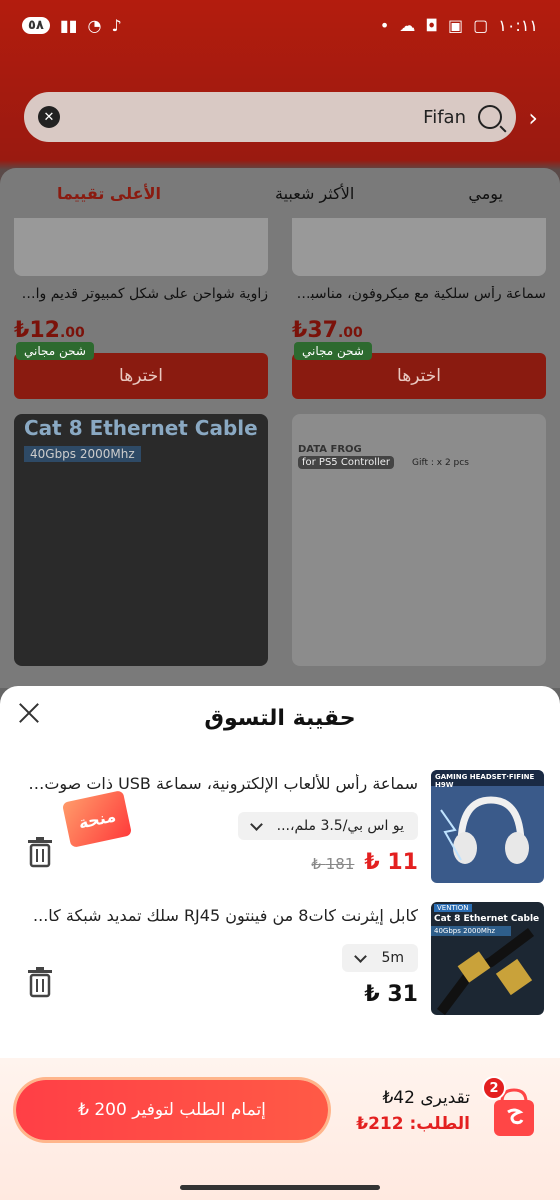 The image size is (560, 1200). I want to click on tab-top-rated: الأعلى تقييما, so click(109, 193).